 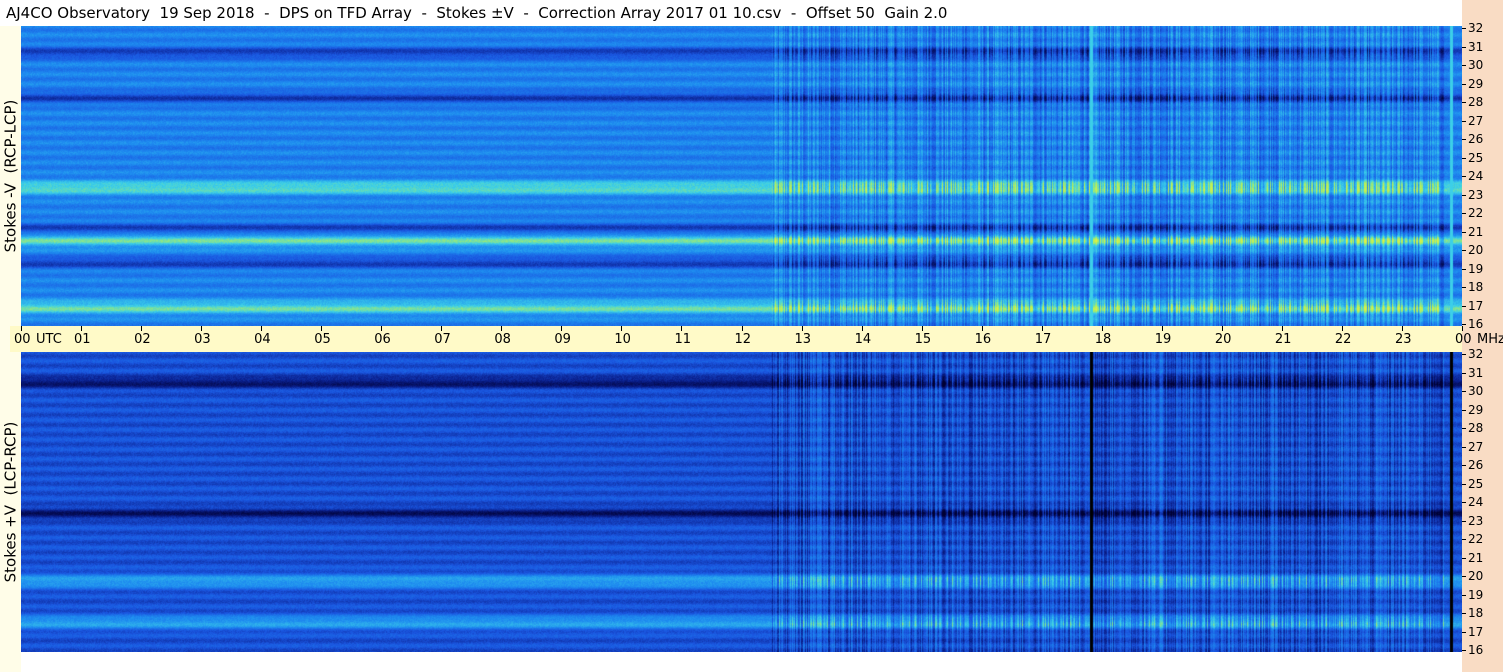 I want to click on time-tick-label: 12, so click(x=743, y=339).